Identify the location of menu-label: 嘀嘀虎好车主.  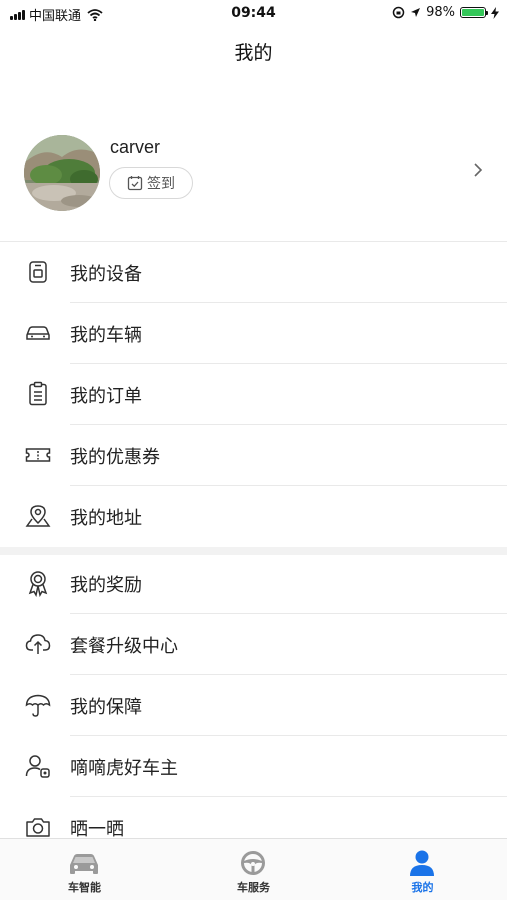
(124, 768).